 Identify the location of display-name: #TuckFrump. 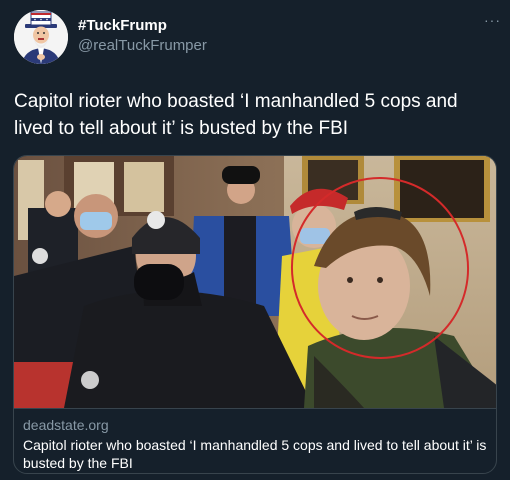
(122, 25).